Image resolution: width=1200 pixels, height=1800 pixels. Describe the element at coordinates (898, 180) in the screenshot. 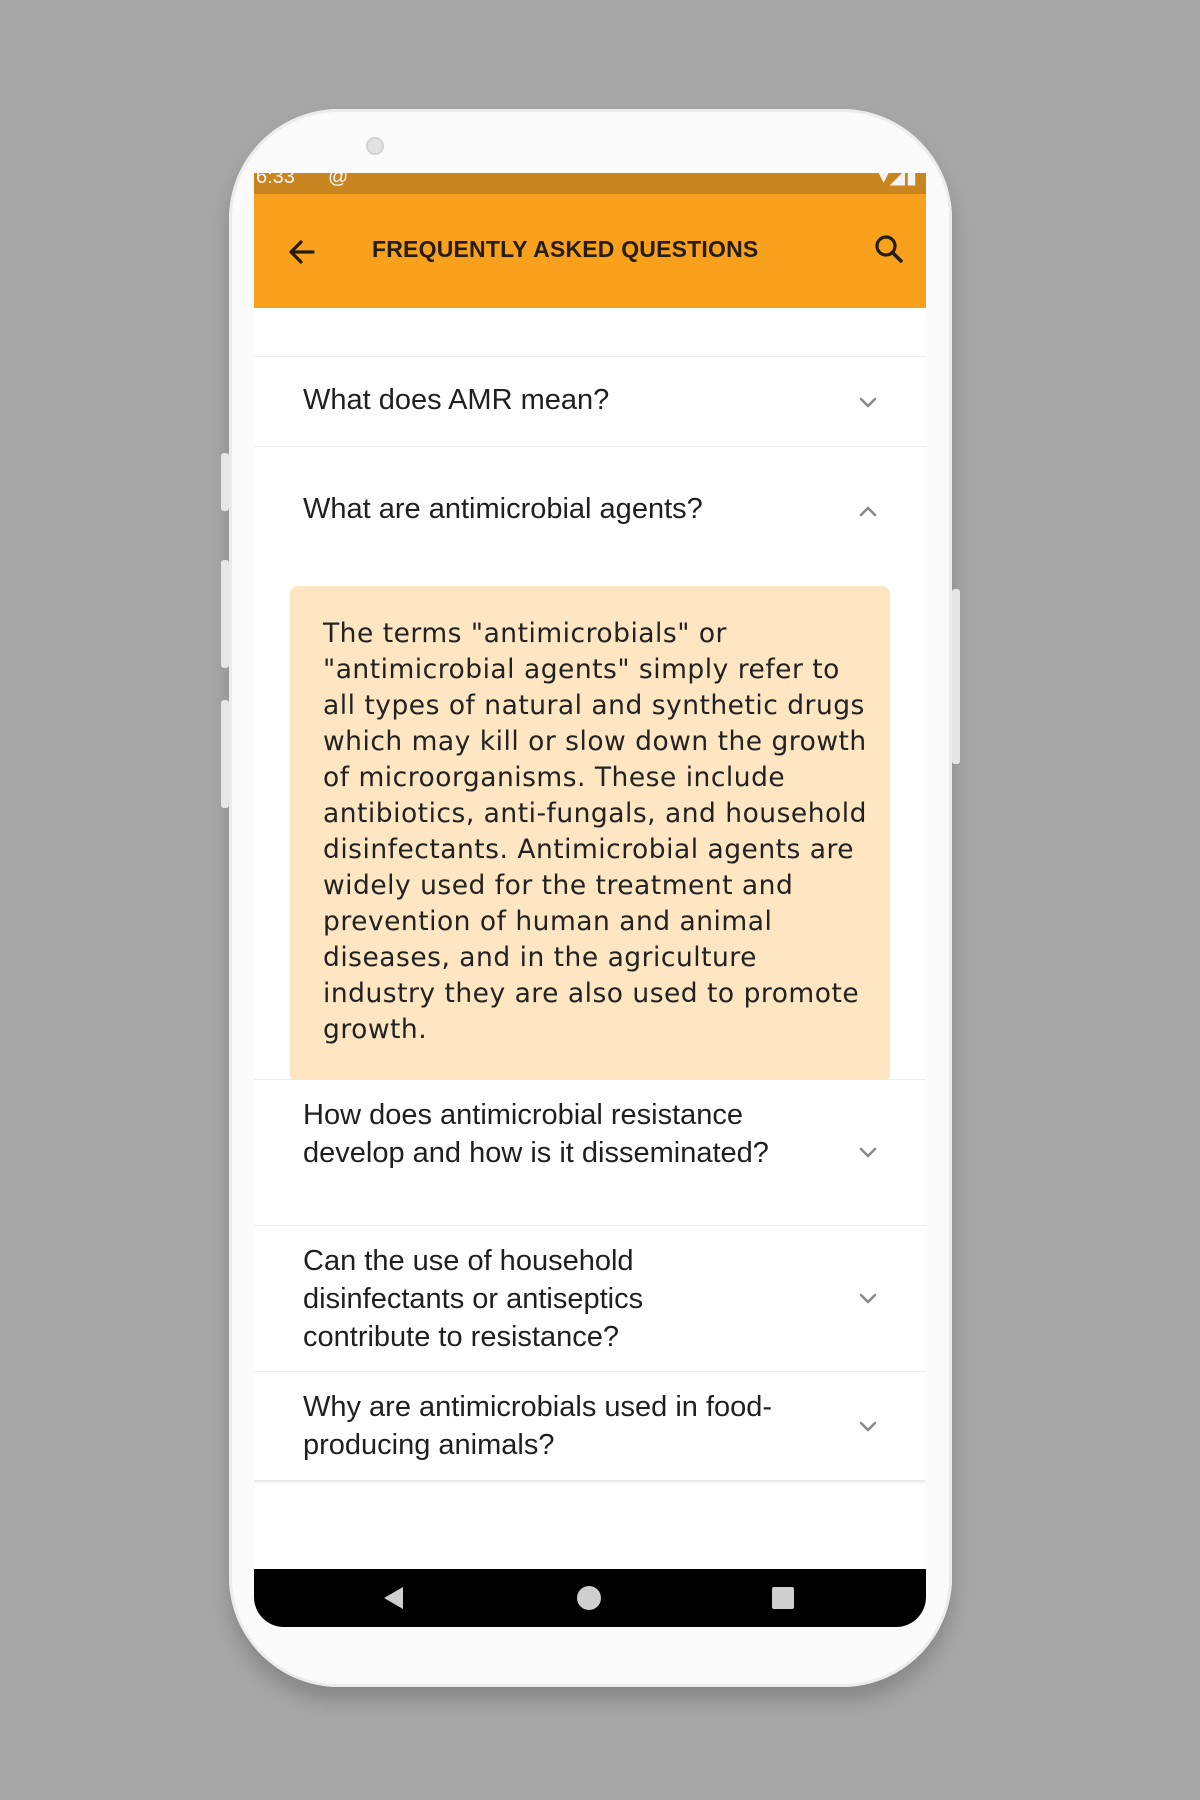

I see `status-icons: ▾◢▮` at that location.